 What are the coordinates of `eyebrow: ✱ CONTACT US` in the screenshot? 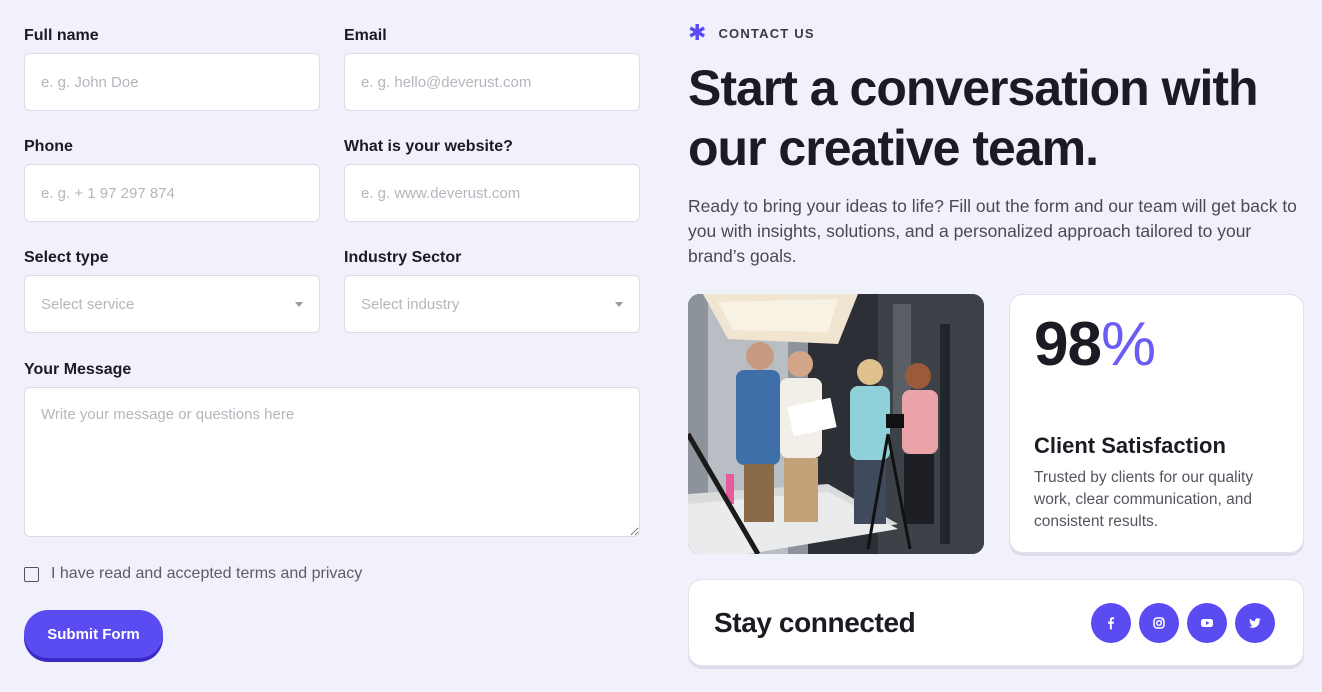 It's located at (751, 32).